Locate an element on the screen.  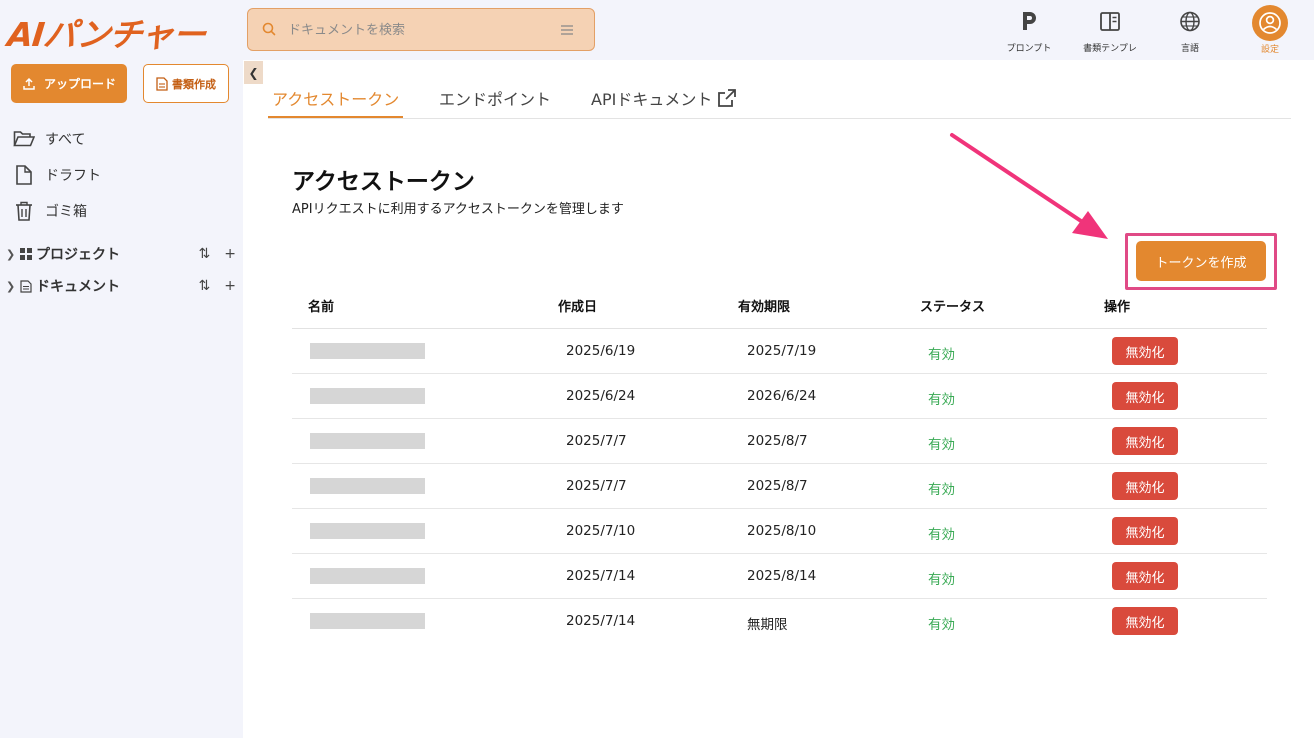
search-icon is located at coordinates (269, 29).